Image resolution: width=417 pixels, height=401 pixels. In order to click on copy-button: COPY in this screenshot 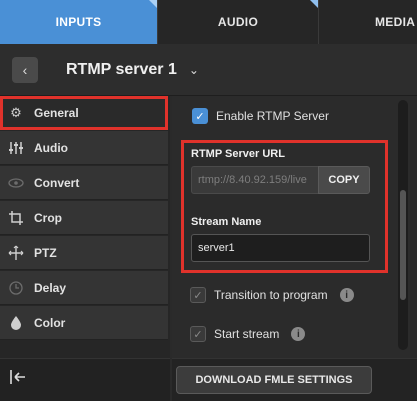, I will do `click(344, 180)`.